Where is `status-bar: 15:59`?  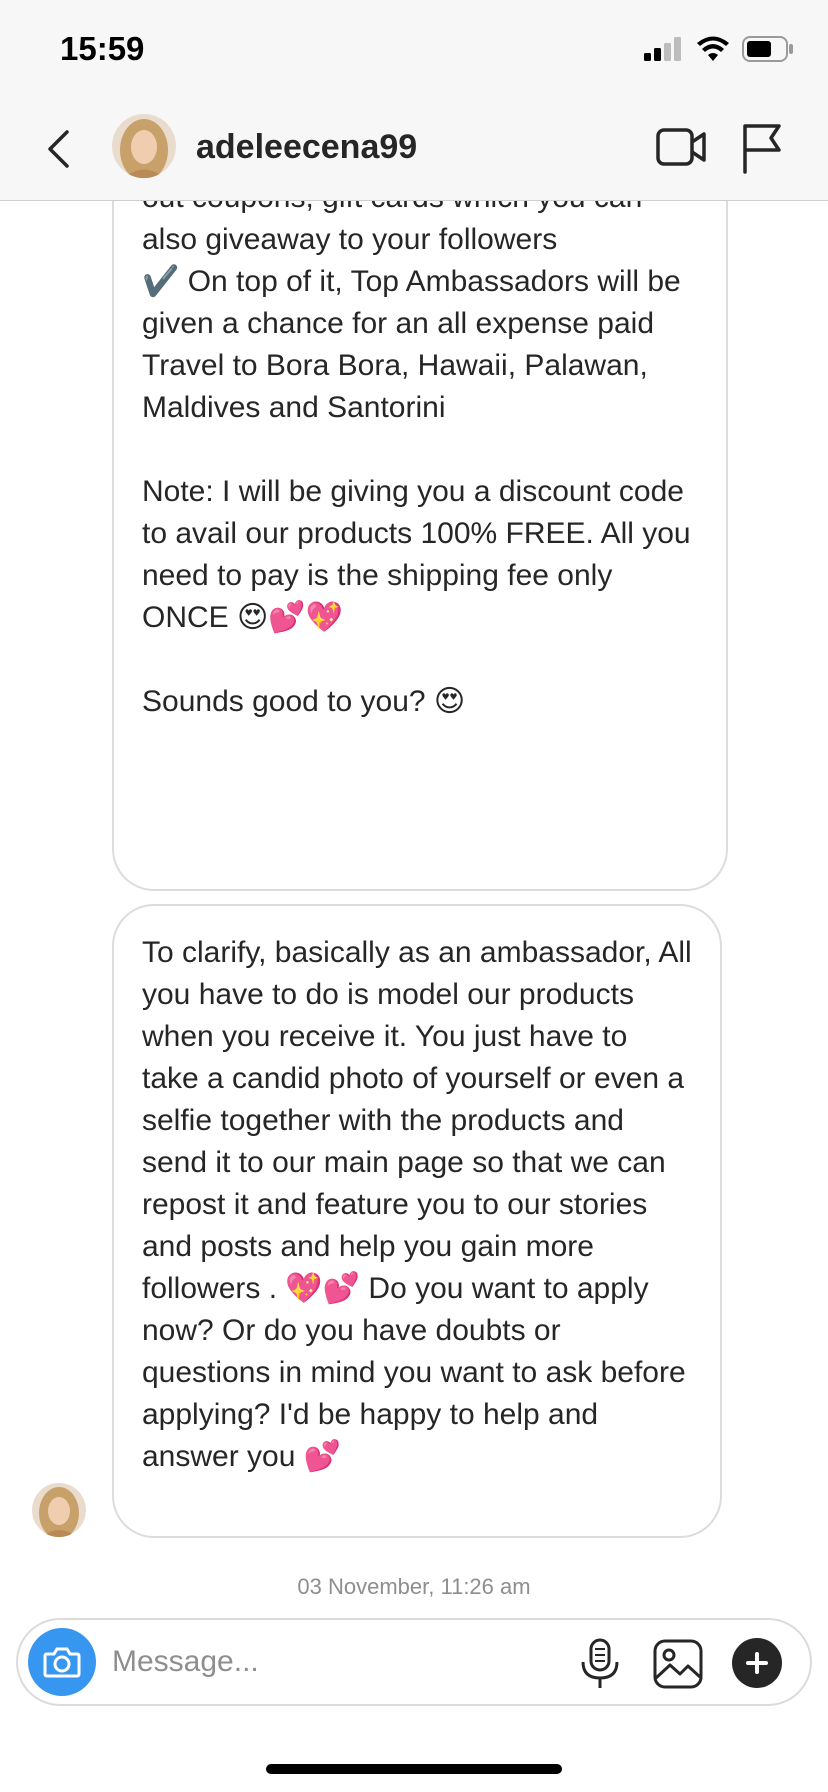 status-bar: 15:59 is located at coordinates (414, 48).